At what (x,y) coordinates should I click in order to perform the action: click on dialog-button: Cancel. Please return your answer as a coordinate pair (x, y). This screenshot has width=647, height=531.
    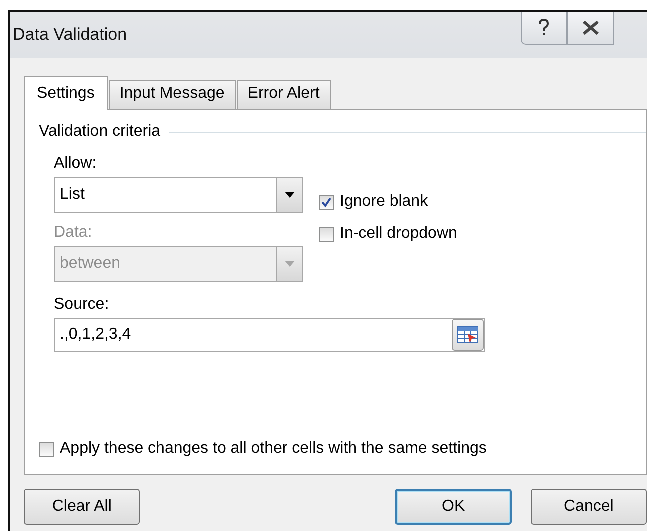
    Looking at the image, I should click on (588, 507).